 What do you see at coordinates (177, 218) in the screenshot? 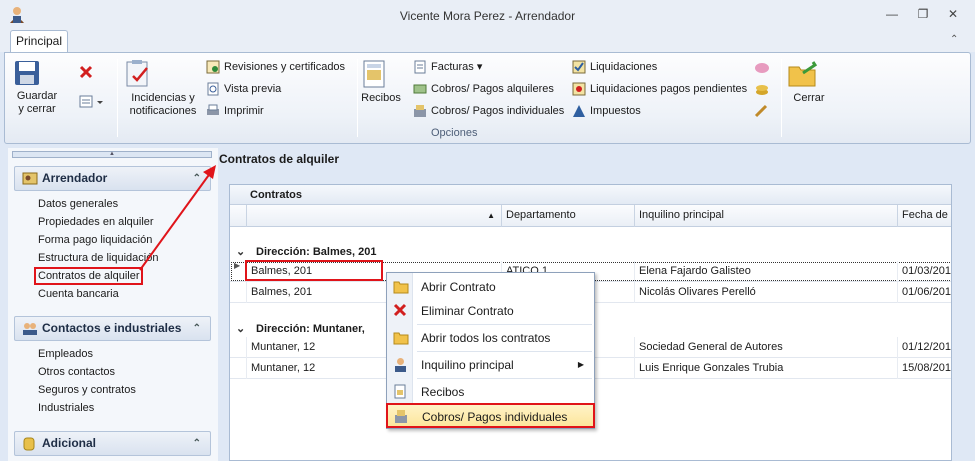
I see `annotation-arrow` at bounding box center [177, 218].